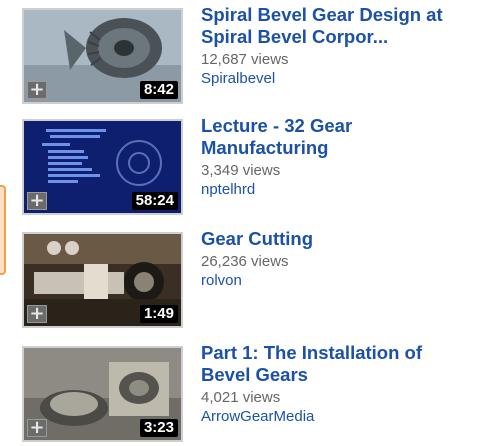  Describe the element at coordinates (102, 167) in the screenshot. I see `video-thumbnail: + 58:24` at that location.